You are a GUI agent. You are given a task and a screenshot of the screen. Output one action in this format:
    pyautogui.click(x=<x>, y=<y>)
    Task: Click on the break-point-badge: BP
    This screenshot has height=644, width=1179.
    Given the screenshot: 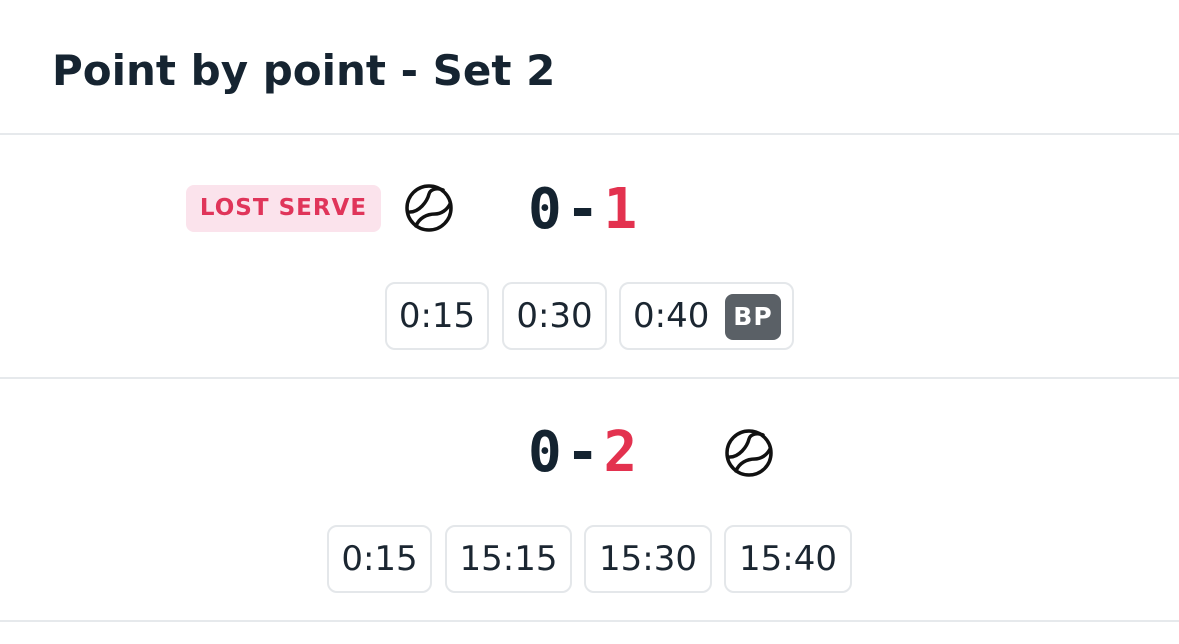 What is the action you would take?
    pyautogui.click(x=753, y=317)
    